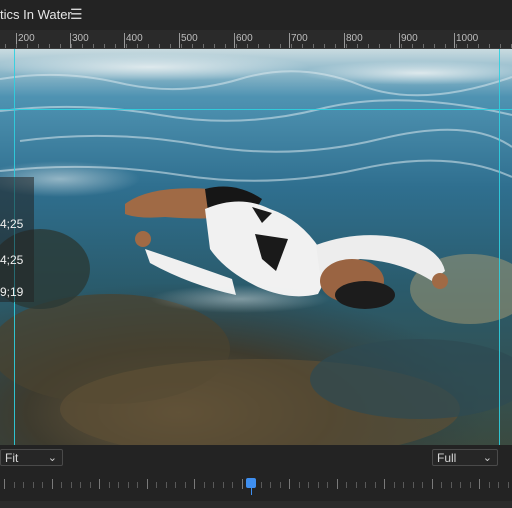  Describe the element at coordinates (134, 38) in the screenshot. I see `ruler-label: 400` at that location.